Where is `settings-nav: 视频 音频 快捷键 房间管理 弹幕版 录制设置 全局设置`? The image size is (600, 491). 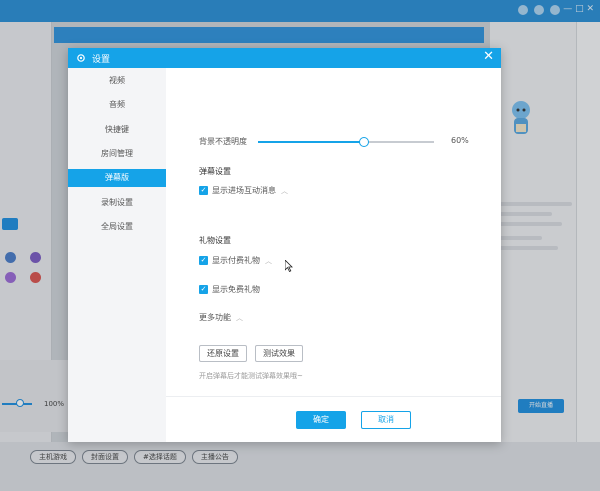
settings-nav: 视频 音频 快捷键 房间管理 弹幕版 录制设置 全局设置 is located at coordinates (117, 255).